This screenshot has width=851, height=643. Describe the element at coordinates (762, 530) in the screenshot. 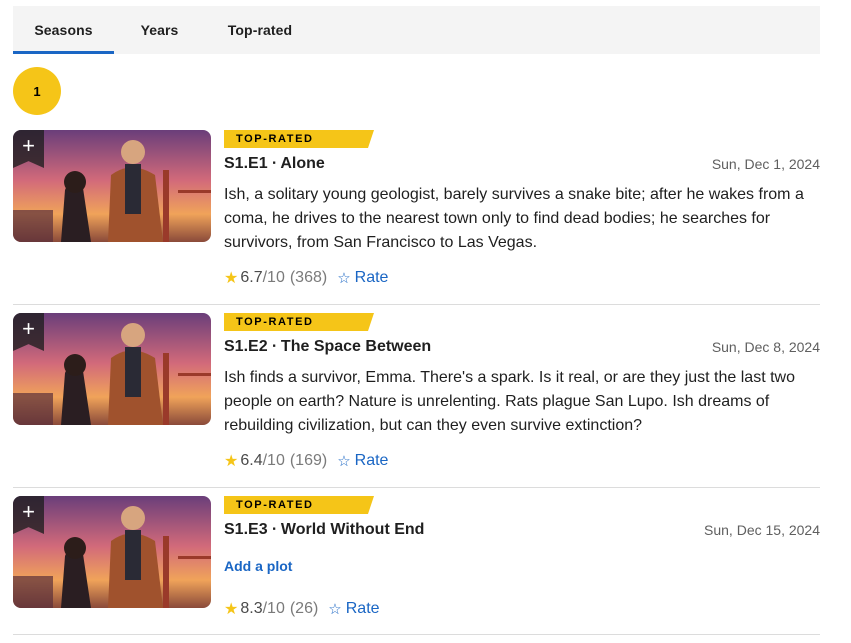

I see `episode-air-date: Sun, Dec 15, 2024` at that location.